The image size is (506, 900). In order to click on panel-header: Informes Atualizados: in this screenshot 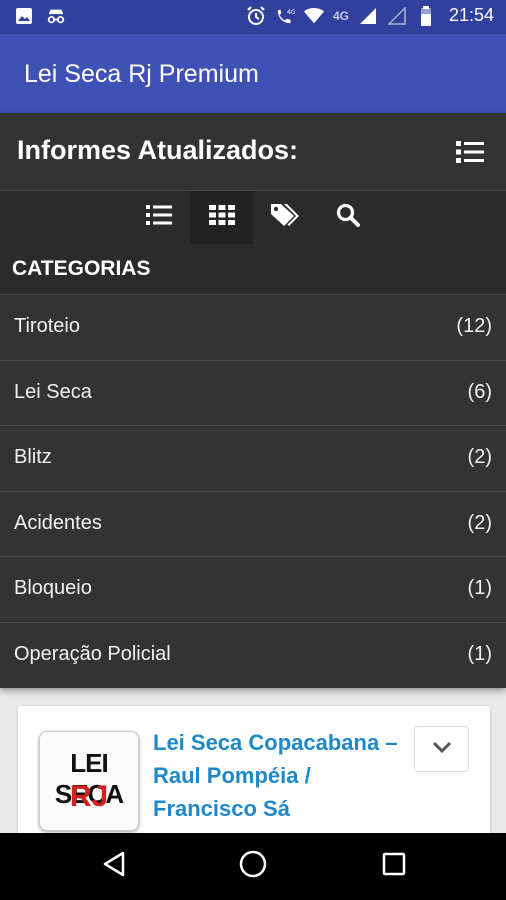, I will do `click(253, 152)`.